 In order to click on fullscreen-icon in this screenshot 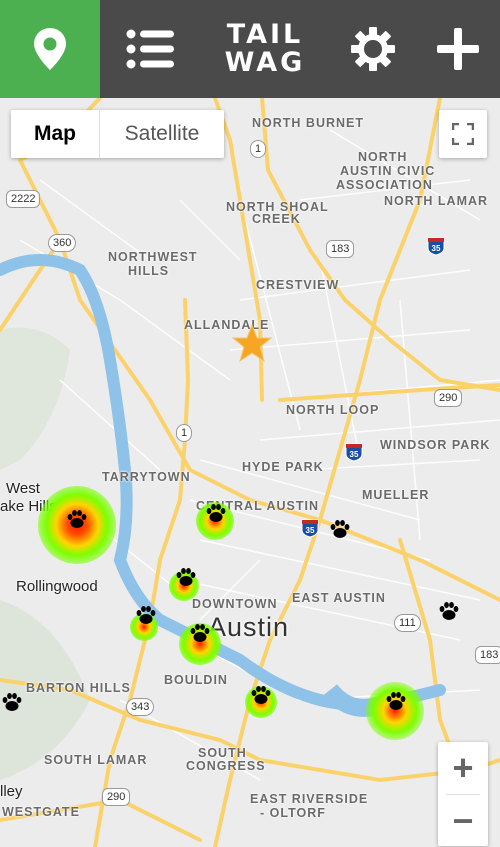, I will do `click(463, 134)`.